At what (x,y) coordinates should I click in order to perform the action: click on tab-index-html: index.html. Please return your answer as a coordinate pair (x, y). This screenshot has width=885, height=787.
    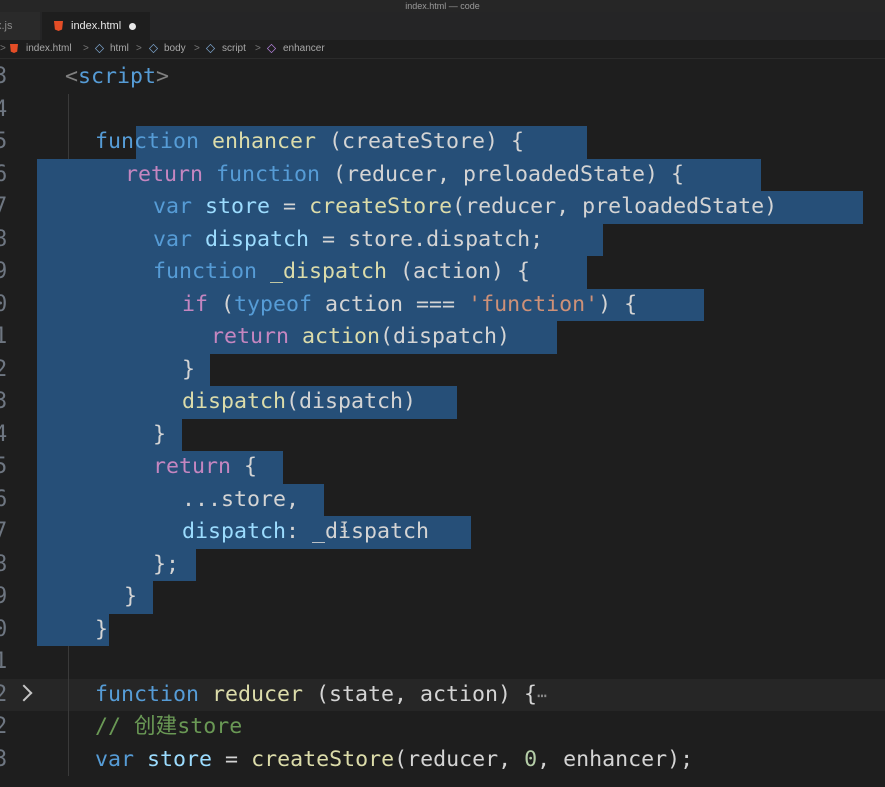
    Looking at the image, I should click on (96, 26).